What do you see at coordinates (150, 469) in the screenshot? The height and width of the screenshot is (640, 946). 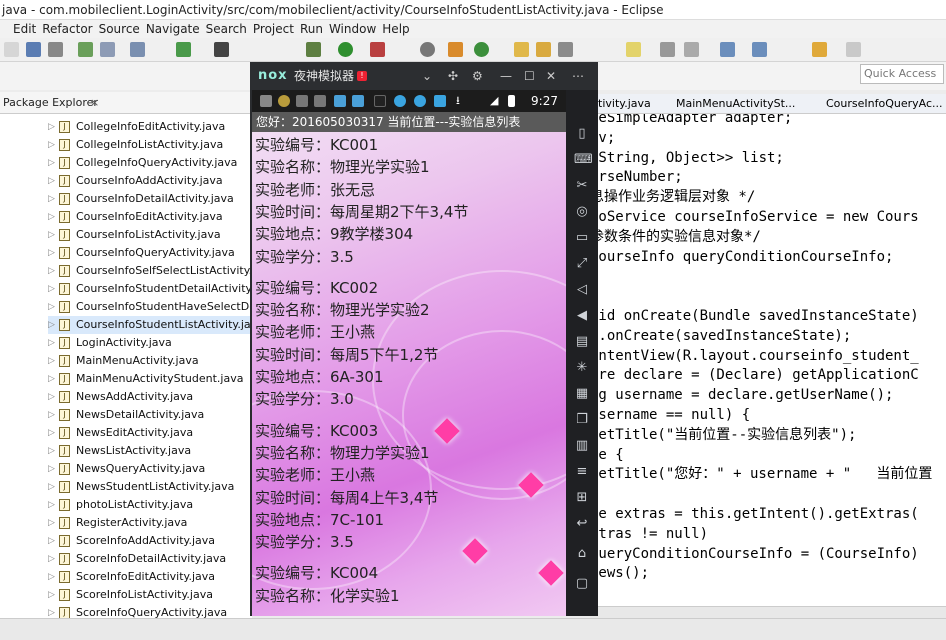 I see `tree-item: ▷ J NewsQueryActivity.java` at bounding box center [150, 469].